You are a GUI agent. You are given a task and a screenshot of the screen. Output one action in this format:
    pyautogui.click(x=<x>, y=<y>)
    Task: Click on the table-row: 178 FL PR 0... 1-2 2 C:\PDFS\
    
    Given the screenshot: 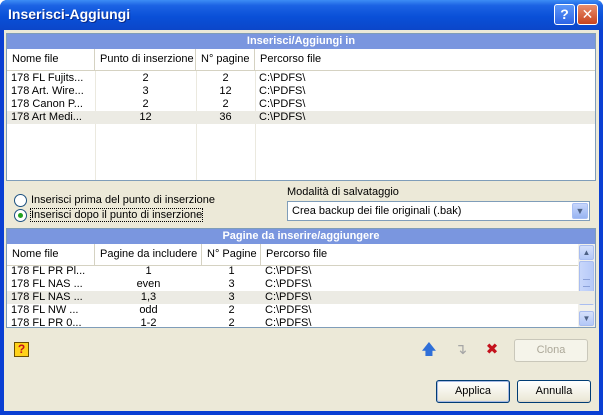 What is the action you would take?
    pyautogui.click(x=301, y=322)
    